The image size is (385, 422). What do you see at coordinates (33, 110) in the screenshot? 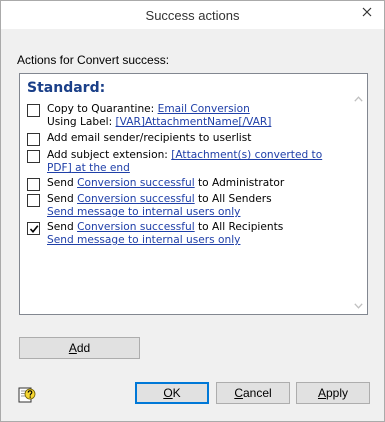
I see `checkbox-copy-to-quarantine` at bounding box center [33, 110].